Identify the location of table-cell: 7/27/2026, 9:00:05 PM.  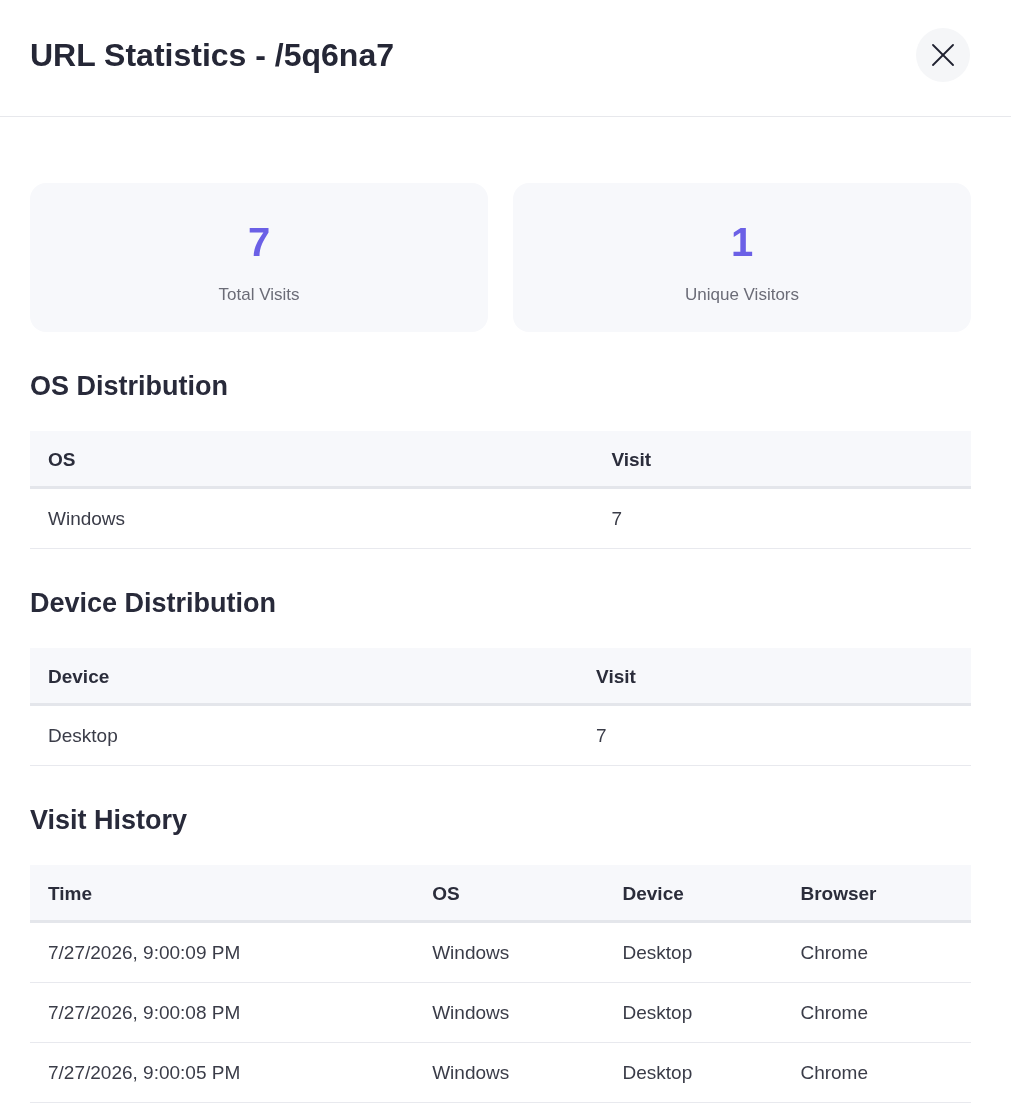
(222, 1072).